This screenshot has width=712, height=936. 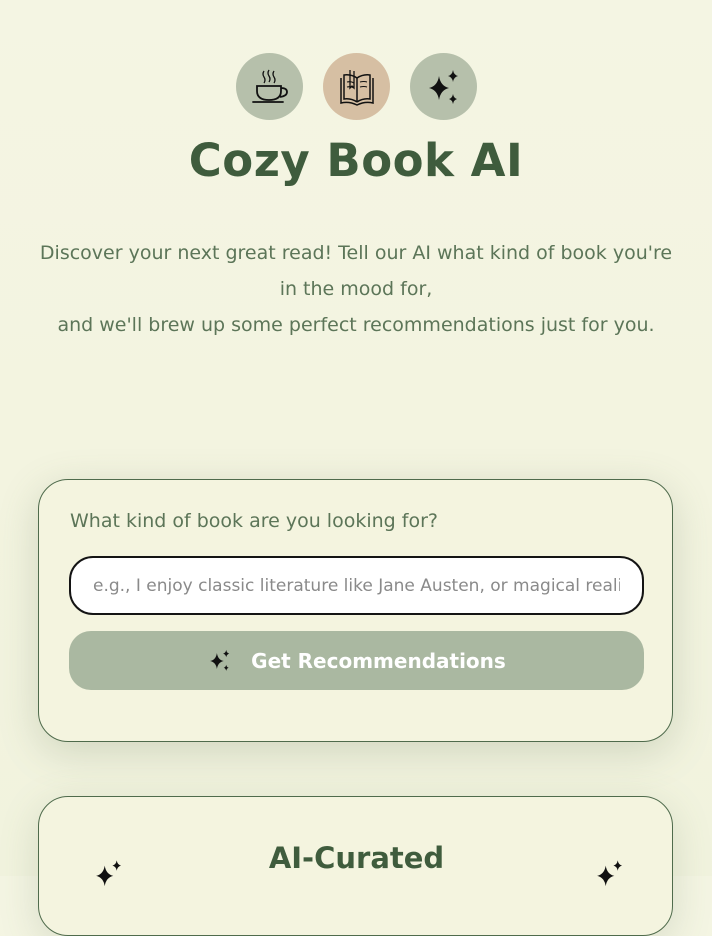 I want to click on open-book-badge, so click(x=356, y=86).